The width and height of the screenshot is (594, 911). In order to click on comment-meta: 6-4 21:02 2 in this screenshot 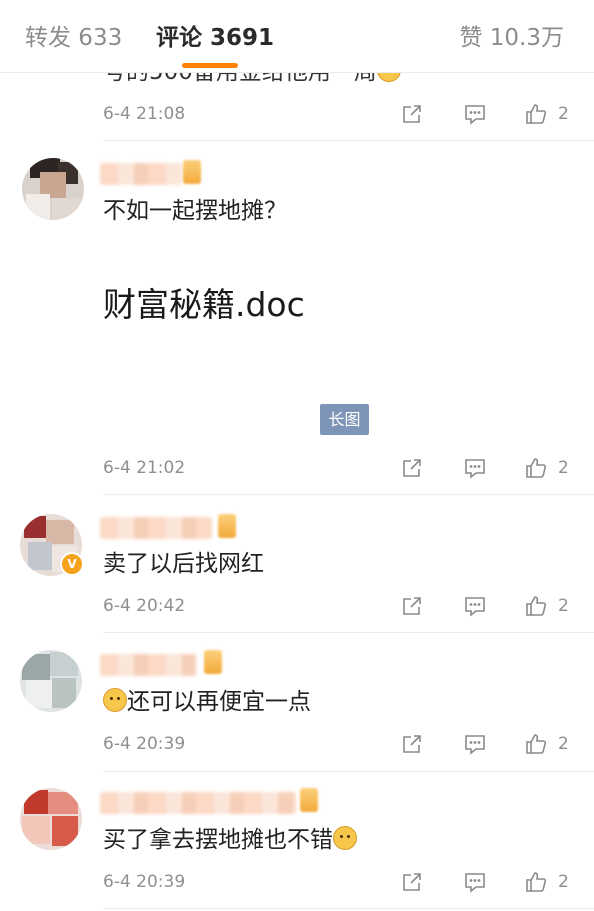, I will do `click(297, 468)`.